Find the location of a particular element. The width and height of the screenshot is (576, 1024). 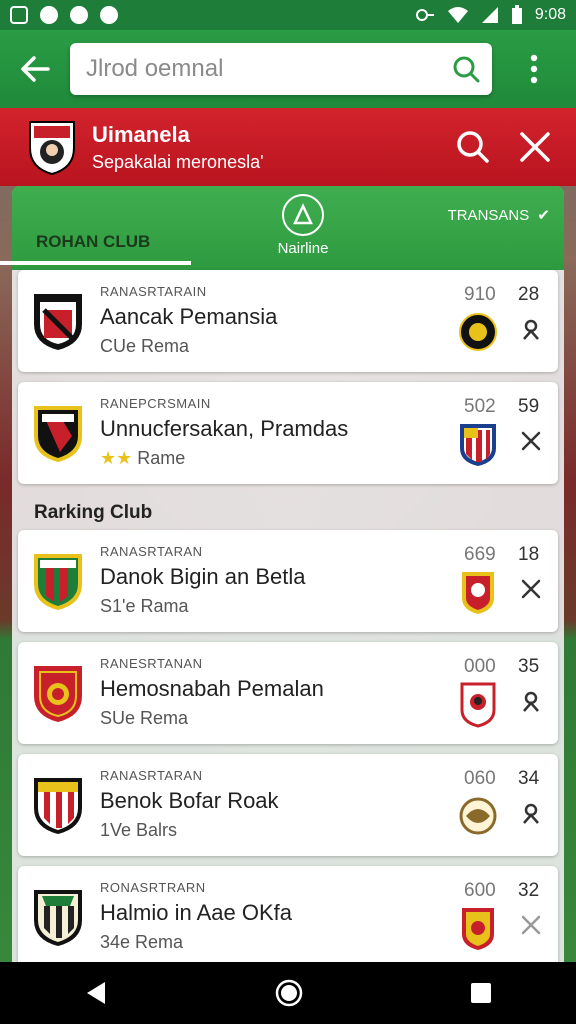

club-stat-primary: 502 is located at coordinates (480, 406).